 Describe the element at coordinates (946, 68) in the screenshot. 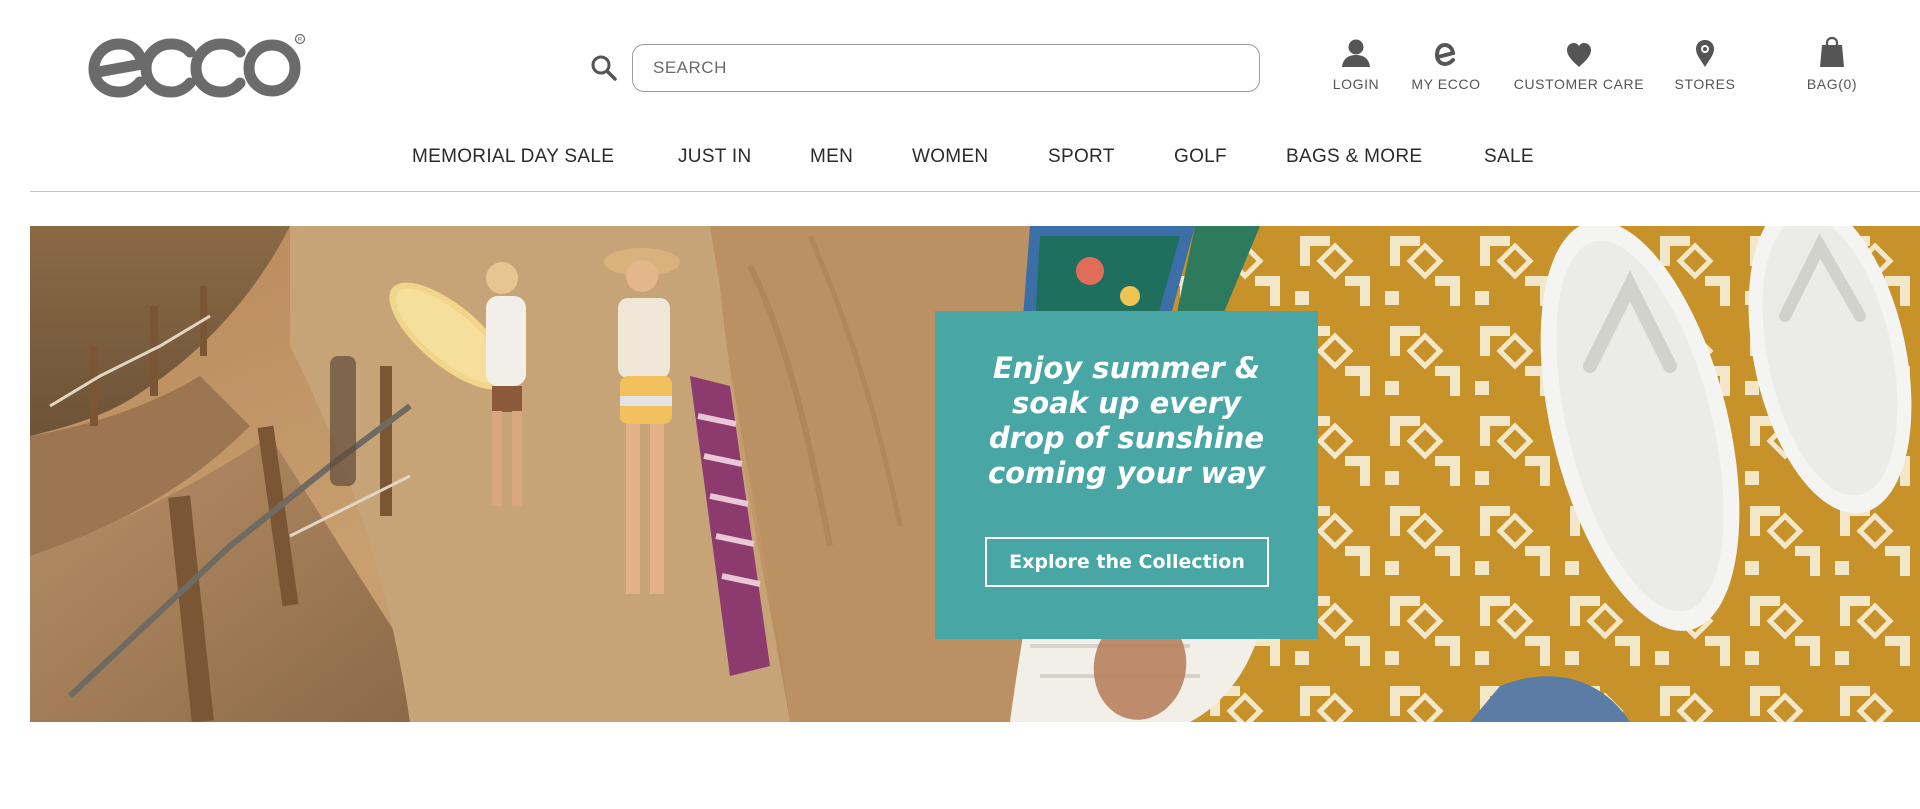

I see `search-input` at that location.